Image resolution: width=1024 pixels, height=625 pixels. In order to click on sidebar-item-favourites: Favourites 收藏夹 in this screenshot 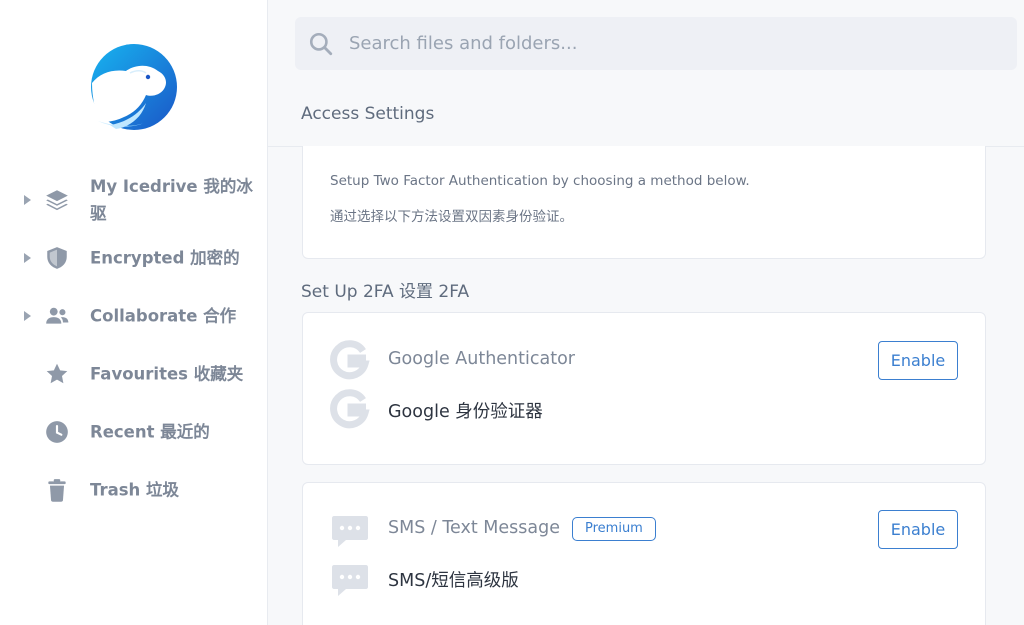, I will do `click(134, 374)`.